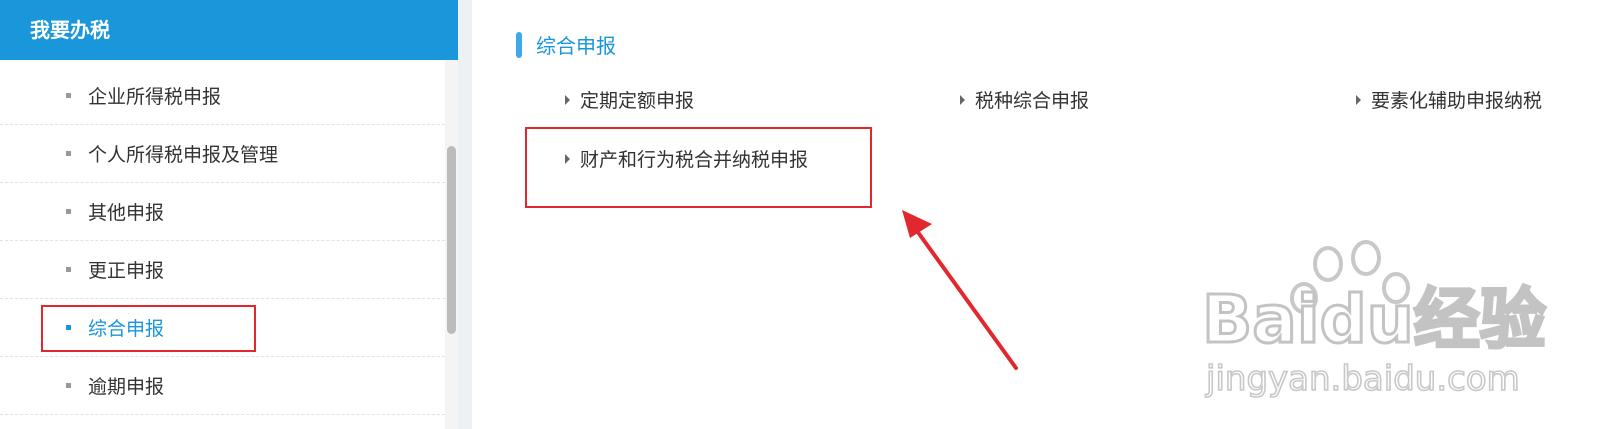 Image resolution: width=1600 pixels, height=429 pixels. What do you see at coordinates (126, 387) in the screenshot?
I see `sidebar-item-label: 逾期申报` at bounding box center [126, 387].